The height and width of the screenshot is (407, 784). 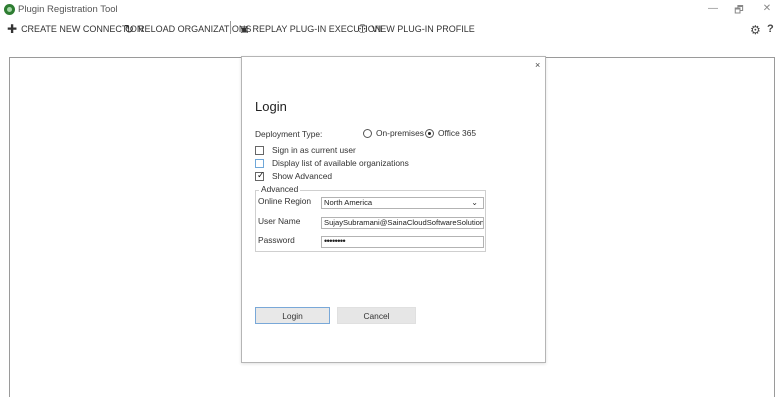 I want to click on app-logo-icon, so click(x=9, y=9).